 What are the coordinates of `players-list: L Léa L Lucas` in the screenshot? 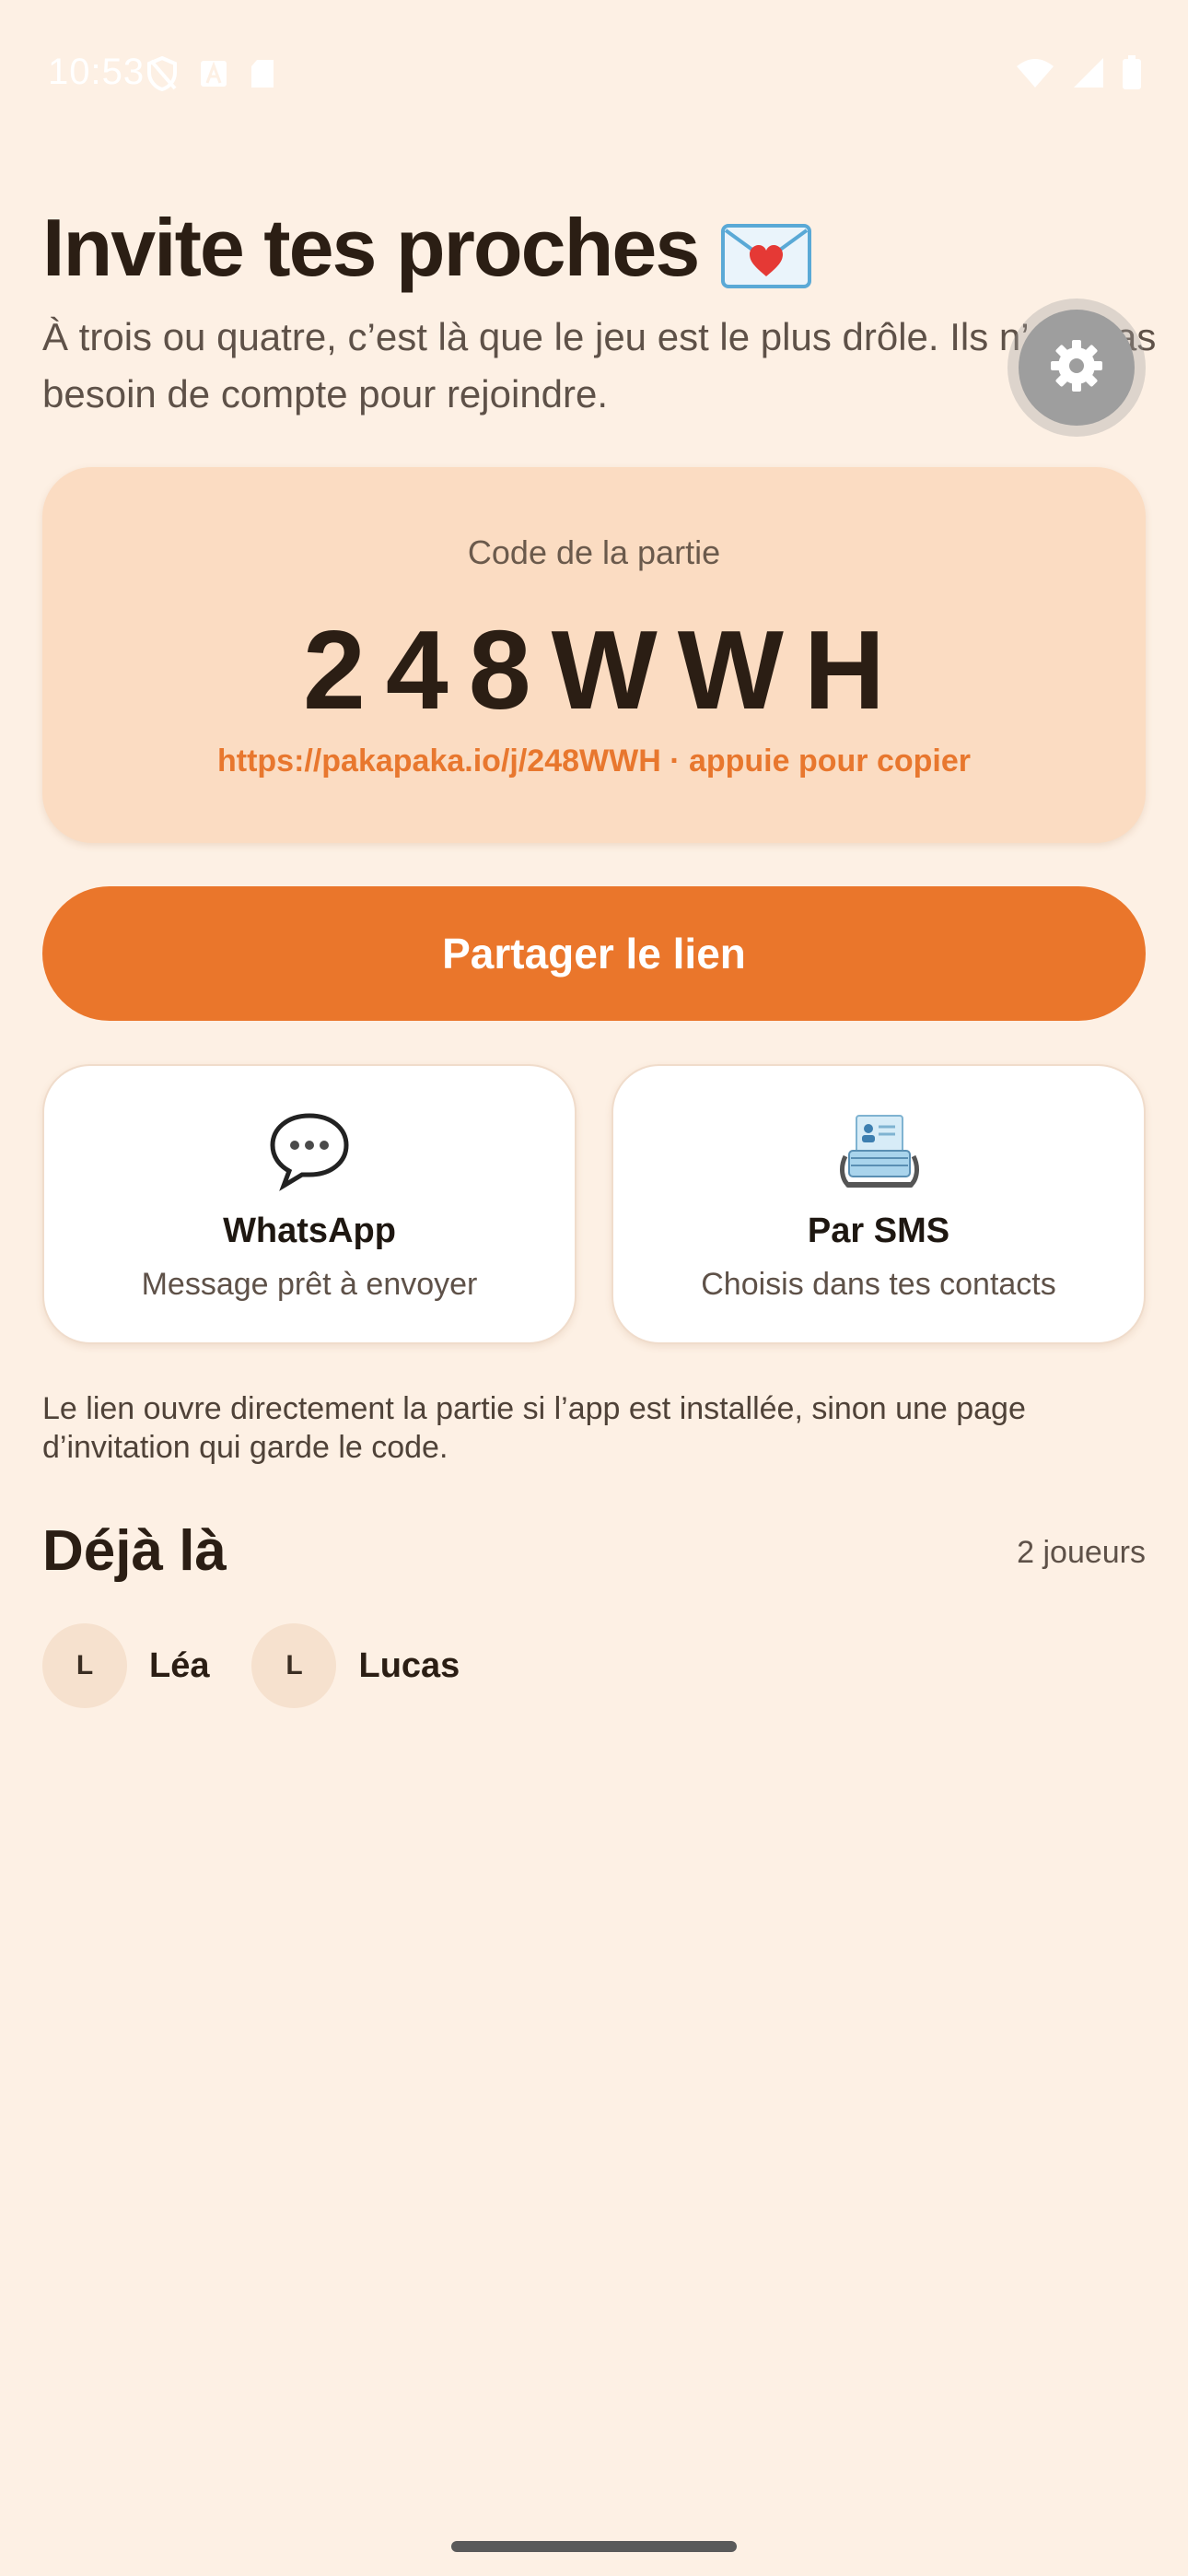 It's located at (251, 1665).